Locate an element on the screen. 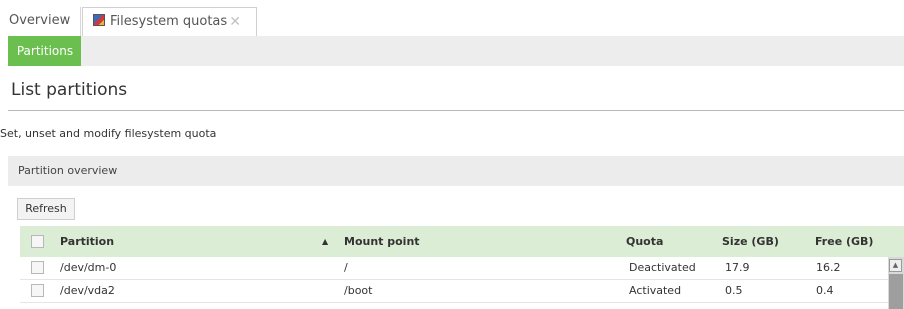 The image size is (904, 309). close-icon: ✕ is located at coordinates (235, 22).